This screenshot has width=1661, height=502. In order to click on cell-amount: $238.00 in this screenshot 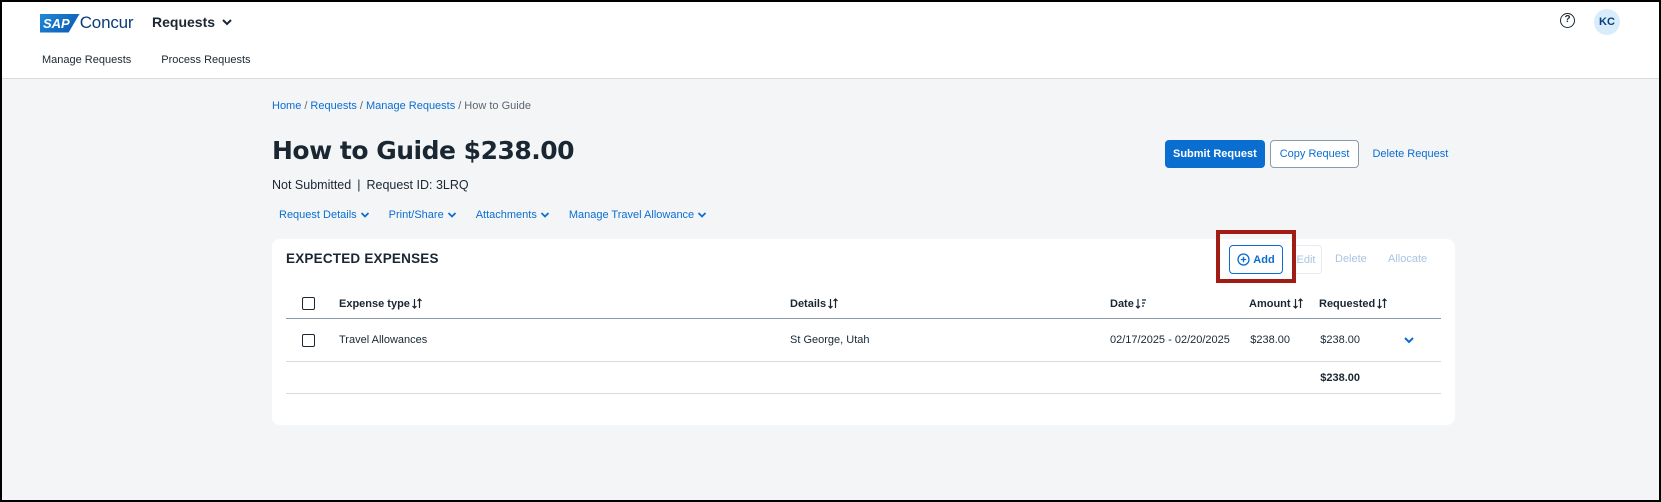, I will do `click(1270, 340)`.